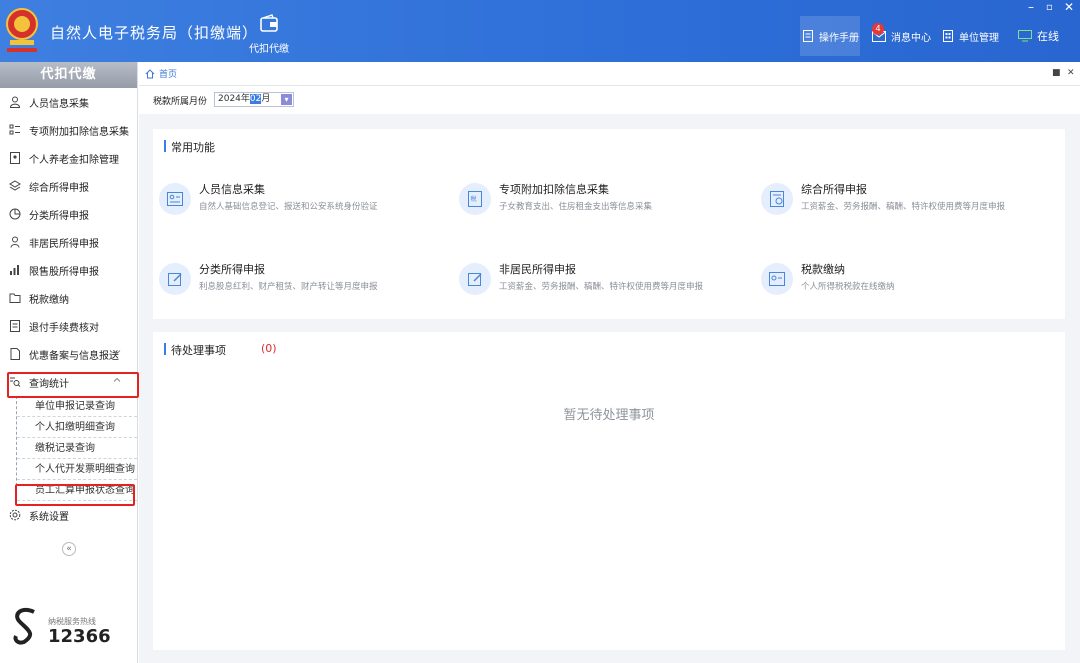 This screenshot has height=663, width=1080. Describe the element at coordinates (599, 201) in the screenshot. I see `func-special-deduction: 税 专项附加扣除信息采集 子女教育支出、住房租金支出等信息采集` at that location.